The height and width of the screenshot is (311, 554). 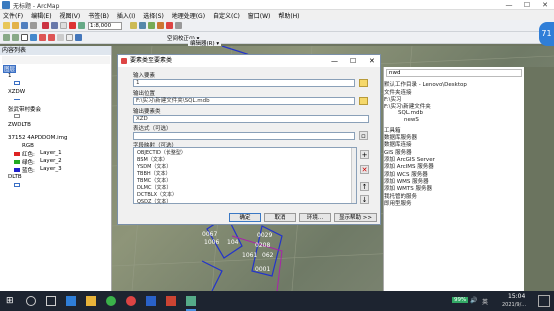 What do you see at coordinates (407, 106) in the screenshot?
I see `catalog-item: F:\实习\新建文件夹` at bounding box center [407, 106].